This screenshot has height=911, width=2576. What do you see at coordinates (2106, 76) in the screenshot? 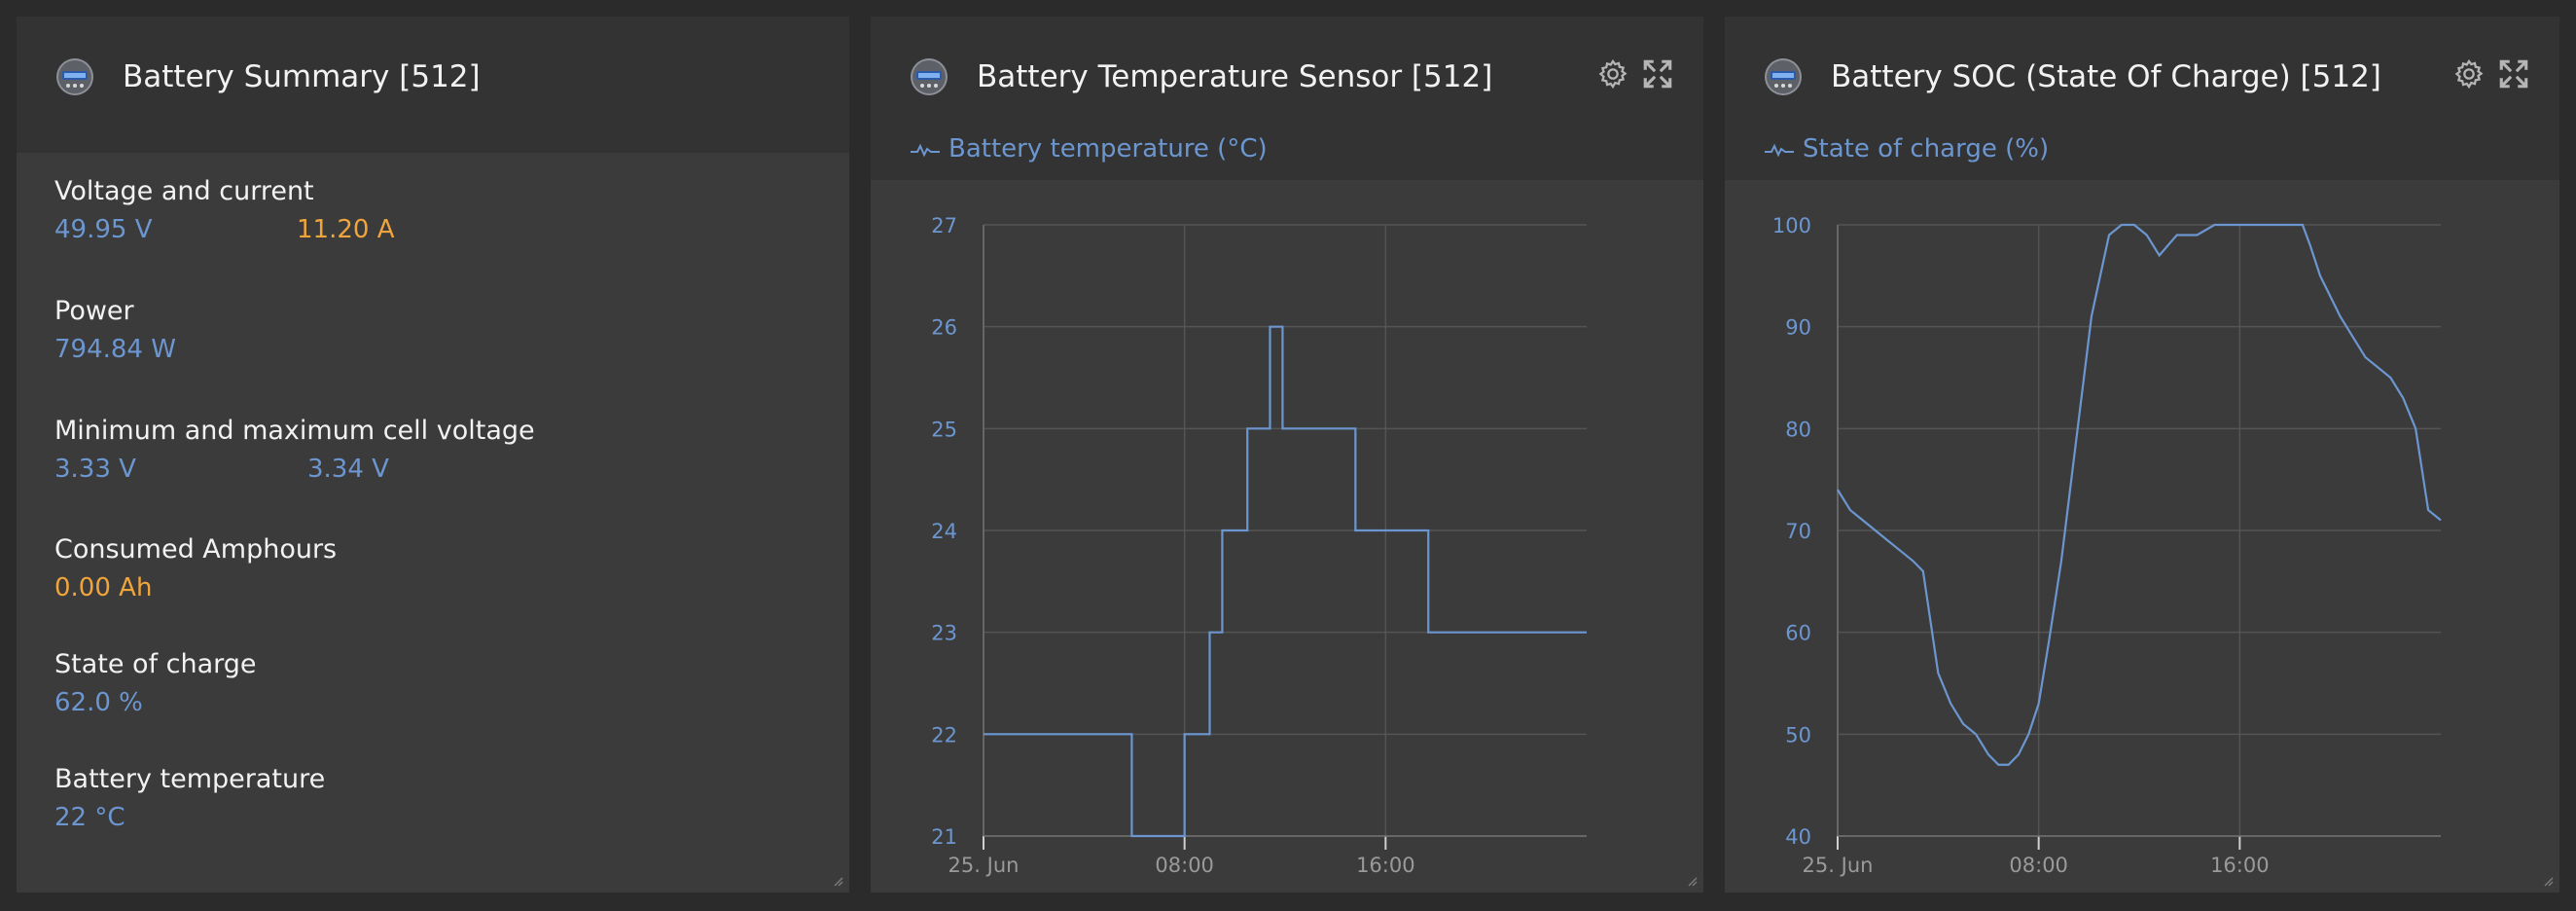
I see `panel-title: Battery SOC (State Of Charge) [512]` at bounding box center [2106, 76].